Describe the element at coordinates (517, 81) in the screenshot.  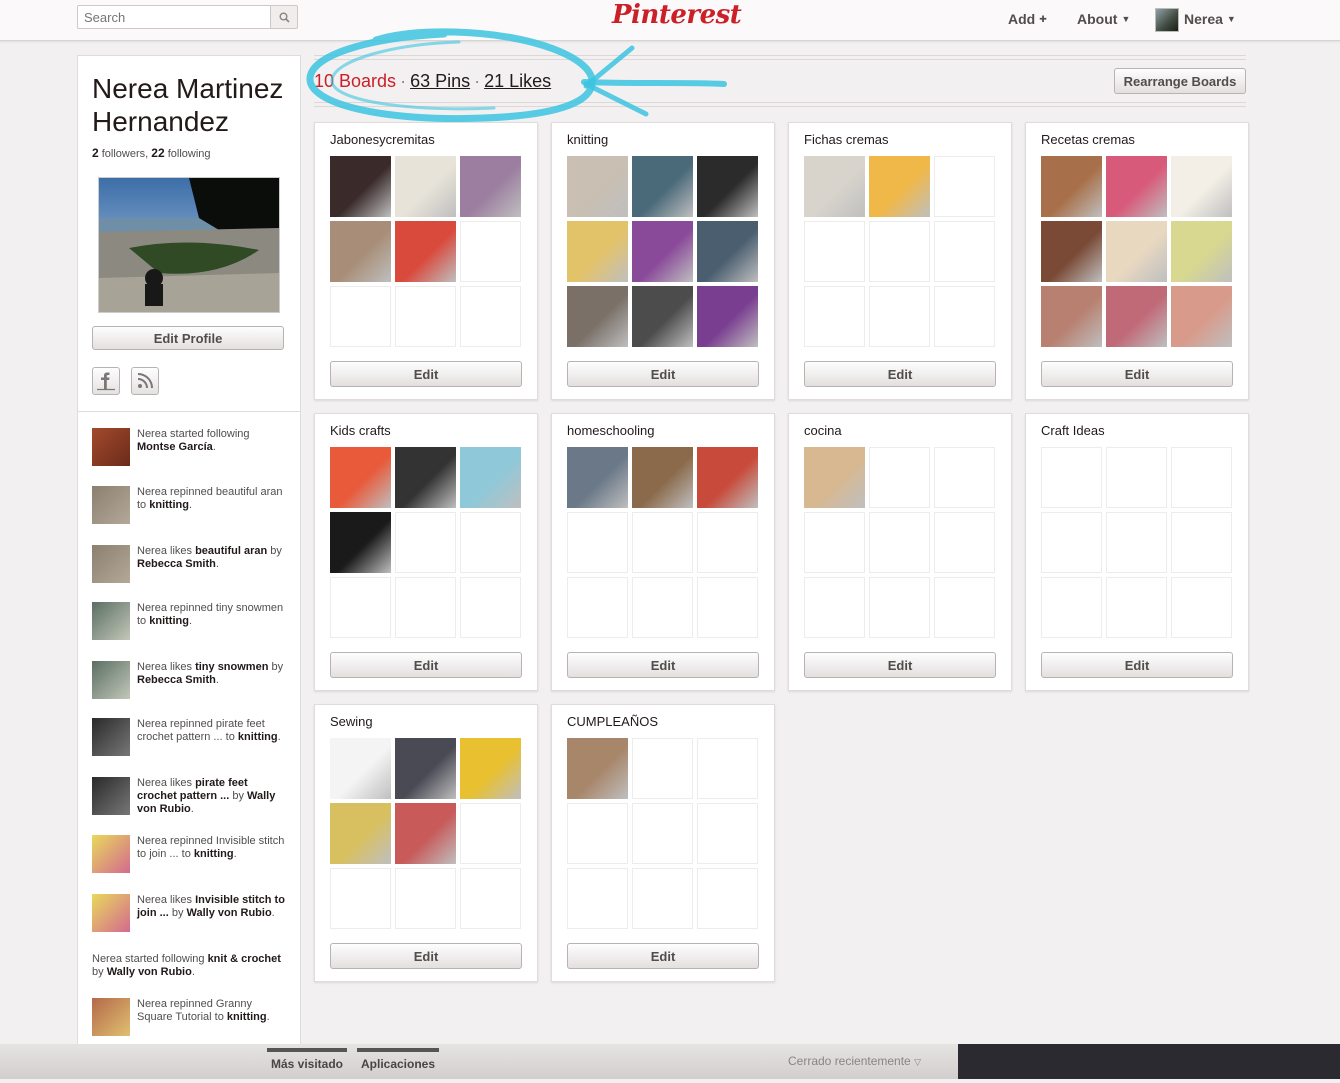
I see `likes-count-link: 21 Likes` at that location.